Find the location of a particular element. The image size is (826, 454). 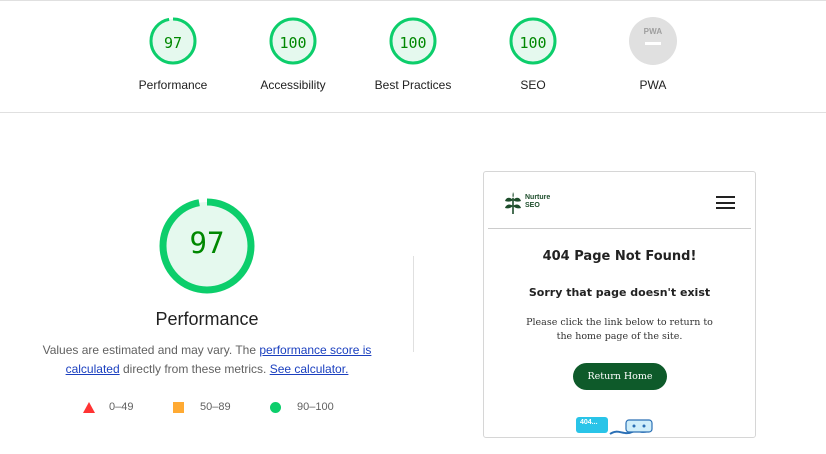

gauge-label: Best Practices is located at coordinates (413, 85).